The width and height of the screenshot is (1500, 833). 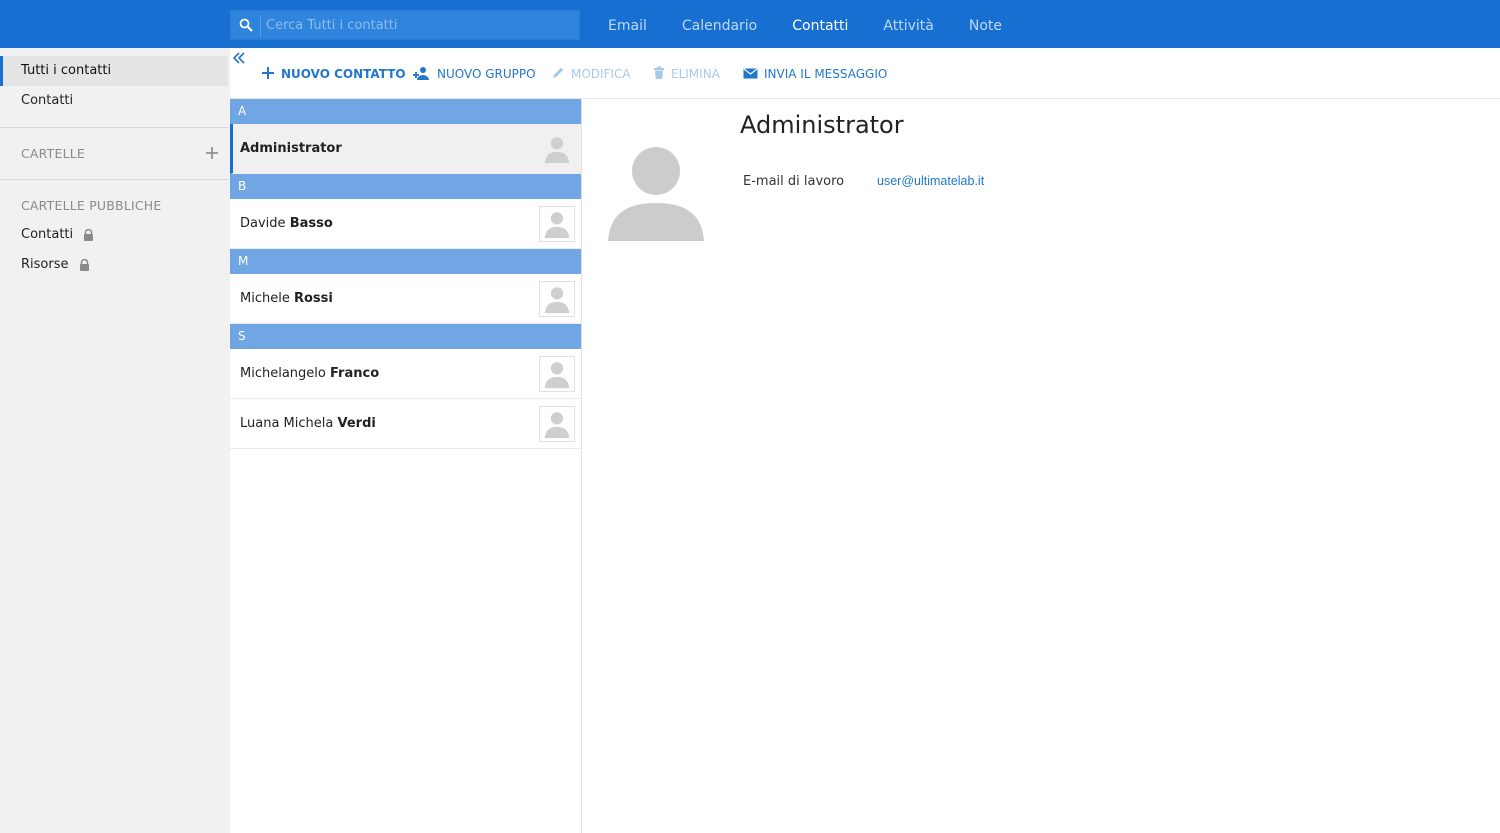 I want to click on search-separator, so click(x=260, y=26).